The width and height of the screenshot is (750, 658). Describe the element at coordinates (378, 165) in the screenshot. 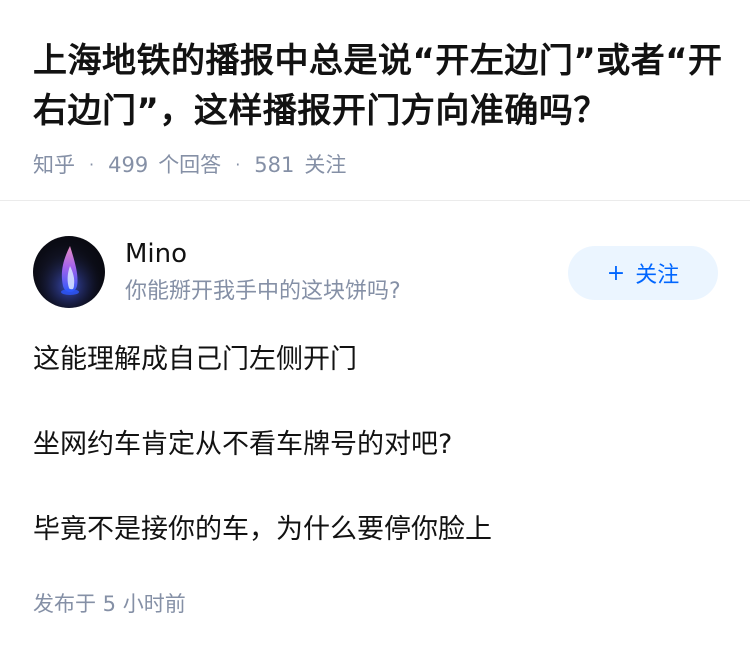

I see `question-meta: 知乎 · 499 个回答 · 581 关注` at that location.